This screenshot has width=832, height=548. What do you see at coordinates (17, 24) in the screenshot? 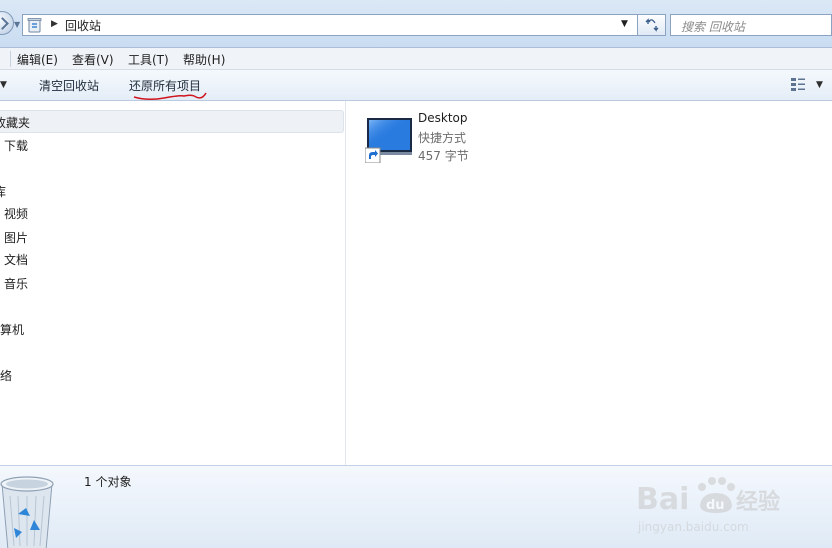
I see `recent-pages-dropdown-icon: ▼` at bounding box center [17, 24].